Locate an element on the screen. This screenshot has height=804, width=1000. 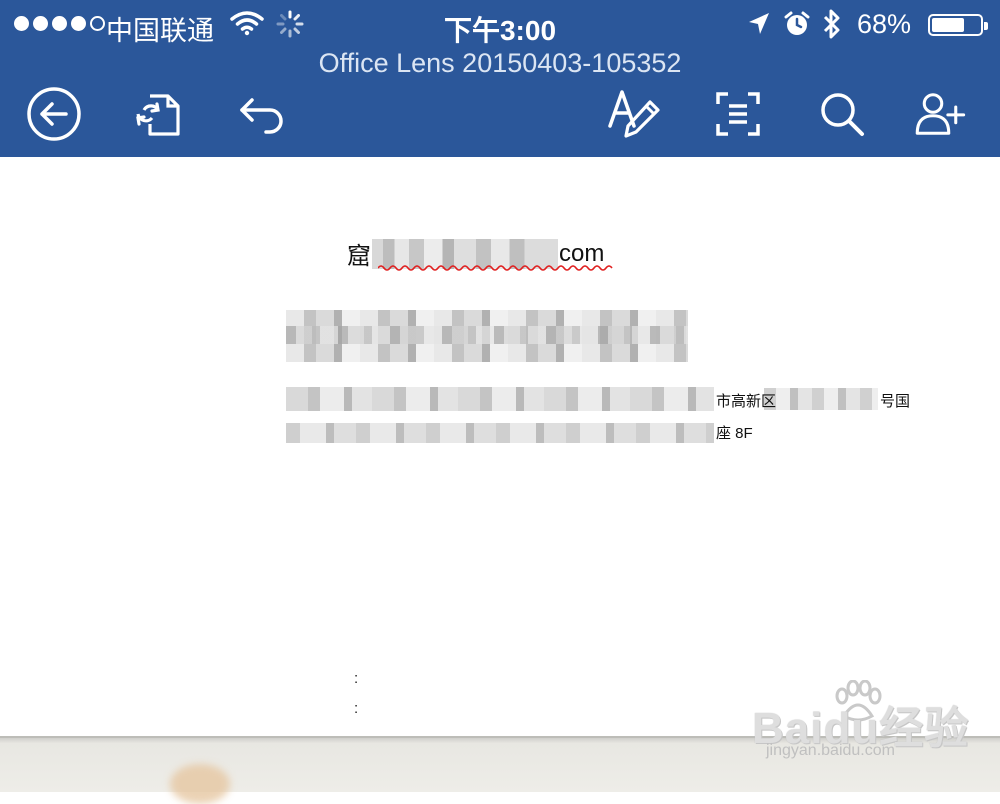
watermark-url: jingyan.baidu.com is located at coordinates (830, 750).